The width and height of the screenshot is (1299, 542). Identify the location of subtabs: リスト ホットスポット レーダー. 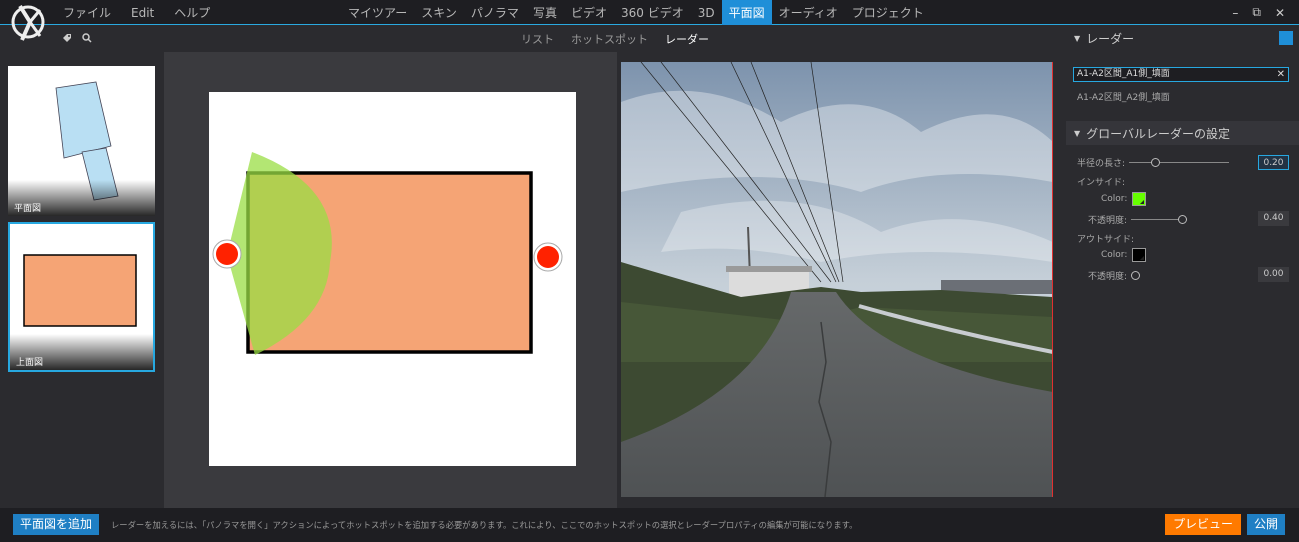
(615, 39).